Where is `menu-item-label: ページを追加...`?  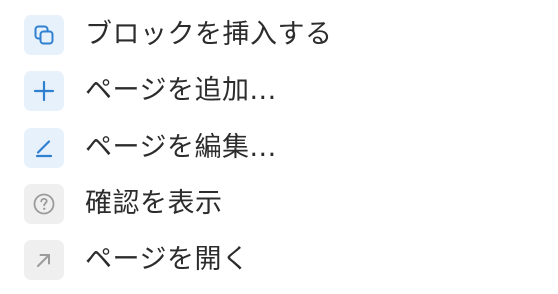 menu-item-label: ページを追加... is located at coordinates (181, 90).